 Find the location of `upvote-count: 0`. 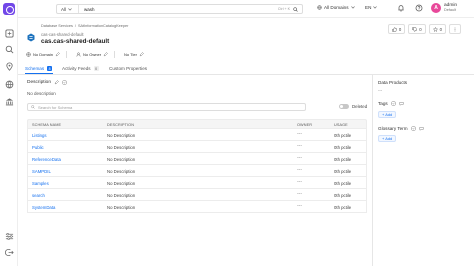

upvote-count: 0 is located at coordinates (400, 29).